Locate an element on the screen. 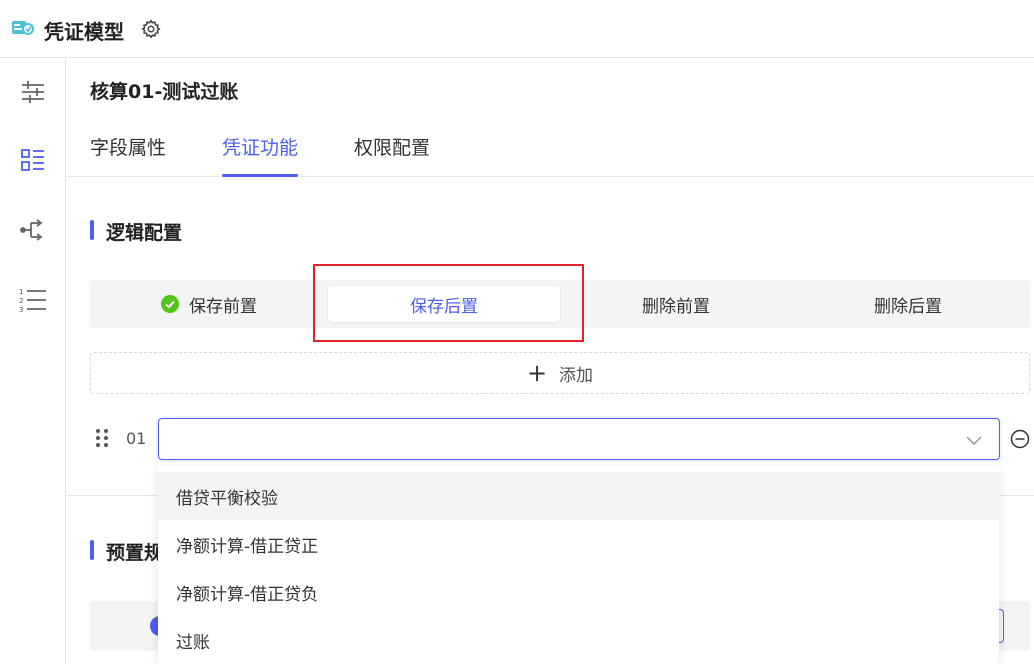  tab-bar: 字段属性 凭证功能 权限配置 is located at coordinates (550, 147).